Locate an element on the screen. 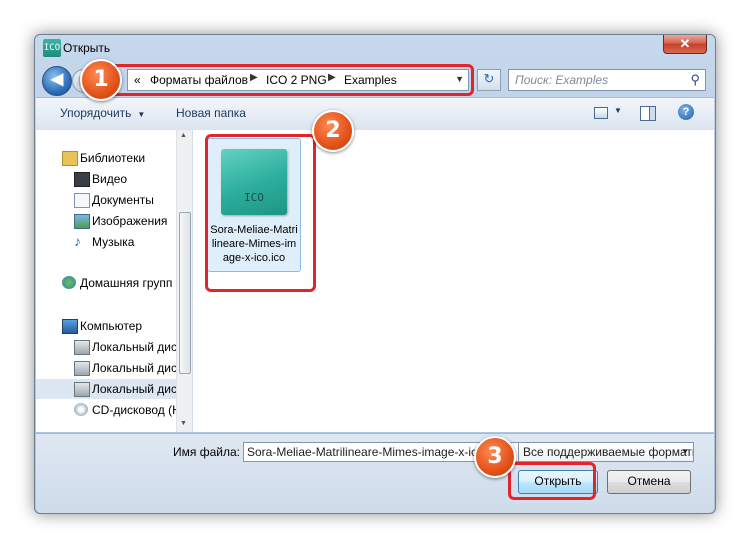 The image size is (749, 546). video-icon is located at coordinates (82, 179).